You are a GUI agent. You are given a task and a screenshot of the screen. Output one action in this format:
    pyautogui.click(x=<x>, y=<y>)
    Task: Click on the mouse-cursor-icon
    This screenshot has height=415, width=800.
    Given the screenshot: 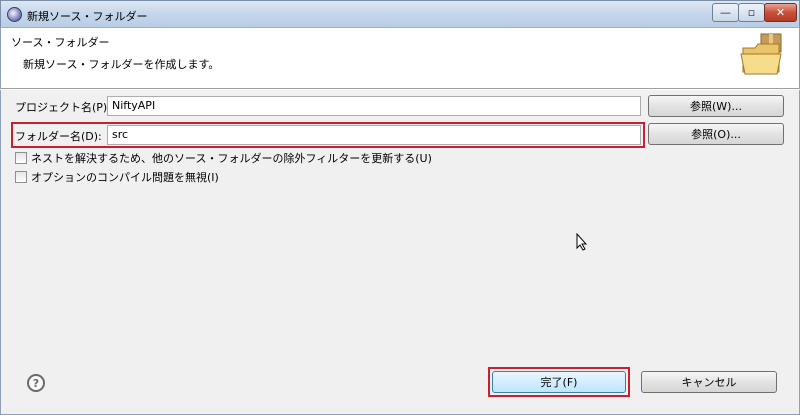 What is the action you would take?
    pyautogui.click(x=582, y=242)
    